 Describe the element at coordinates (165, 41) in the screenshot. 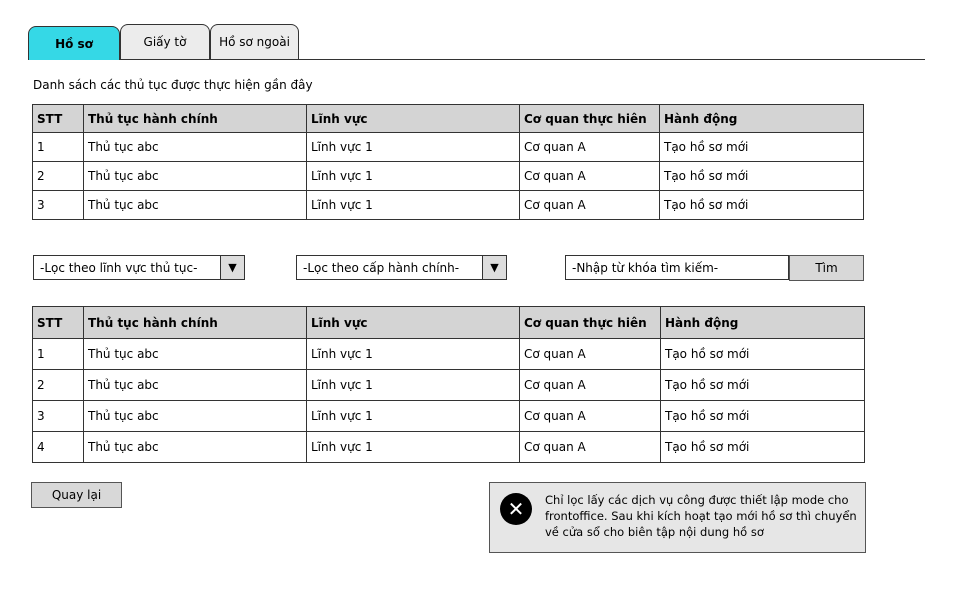

I see `tab-giay-to: Giấy tờ` at that location.